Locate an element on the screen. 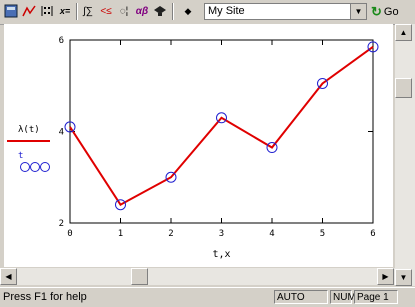 The height and width of the screenshot is (307, 415). go-button: ↻ Go is located at coordinates (385, 11).